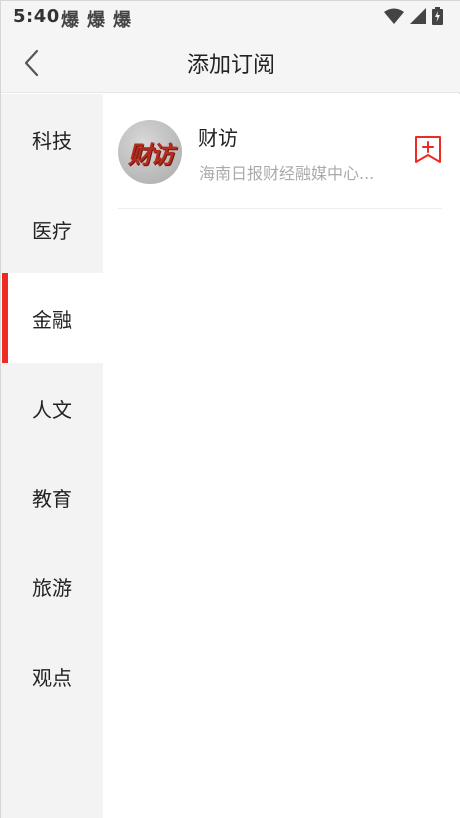 Image resolution: width=460 pixels, height=818 pixels. I want to click on add-bookmark-icon, so click(428, 149).